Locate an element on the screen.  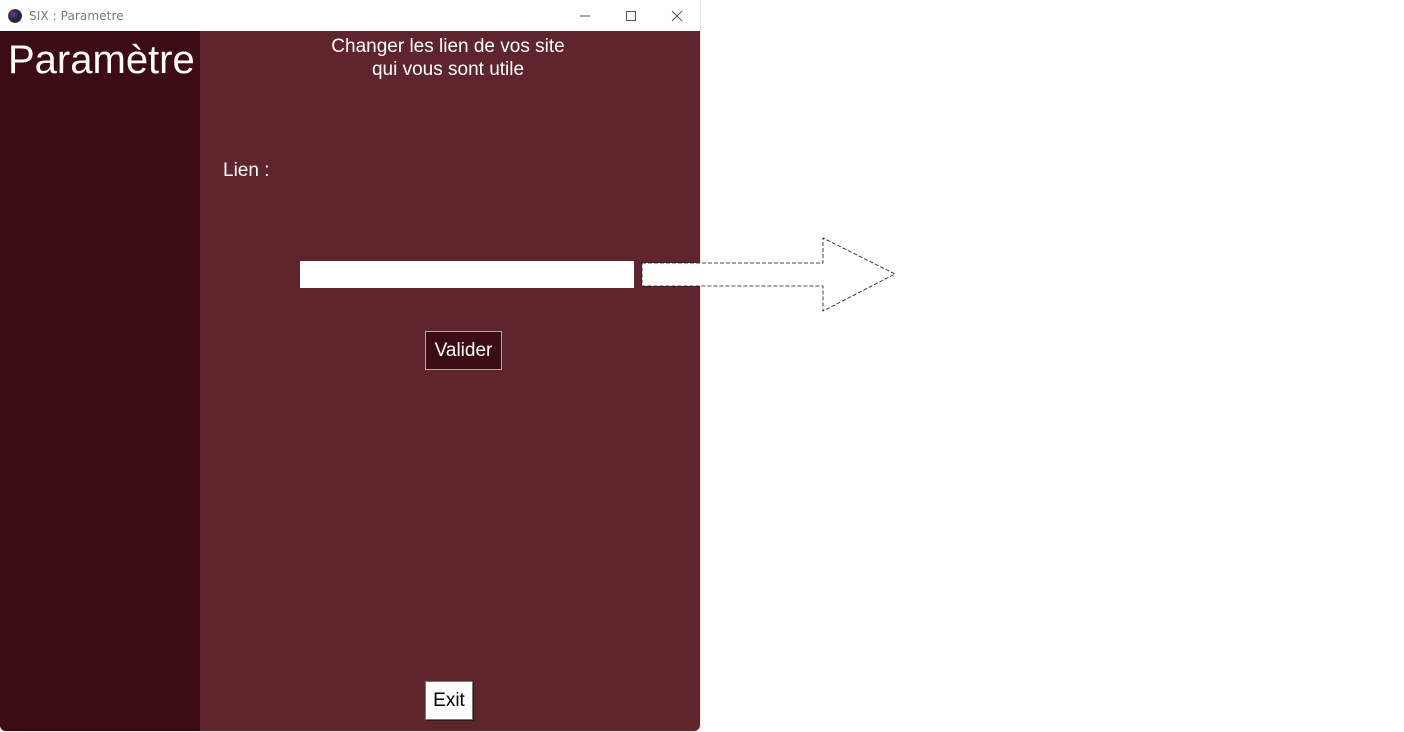
close-button is located at coordinates (677, 15).